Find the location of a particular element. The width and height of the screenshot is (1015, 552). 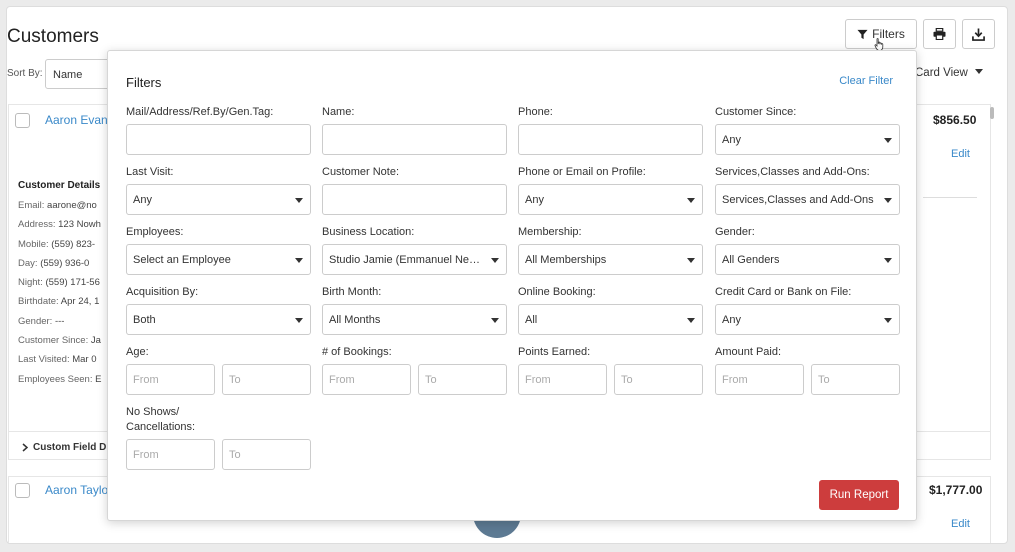

amount-paid-from-input: From is located at coordinates (759, 379).